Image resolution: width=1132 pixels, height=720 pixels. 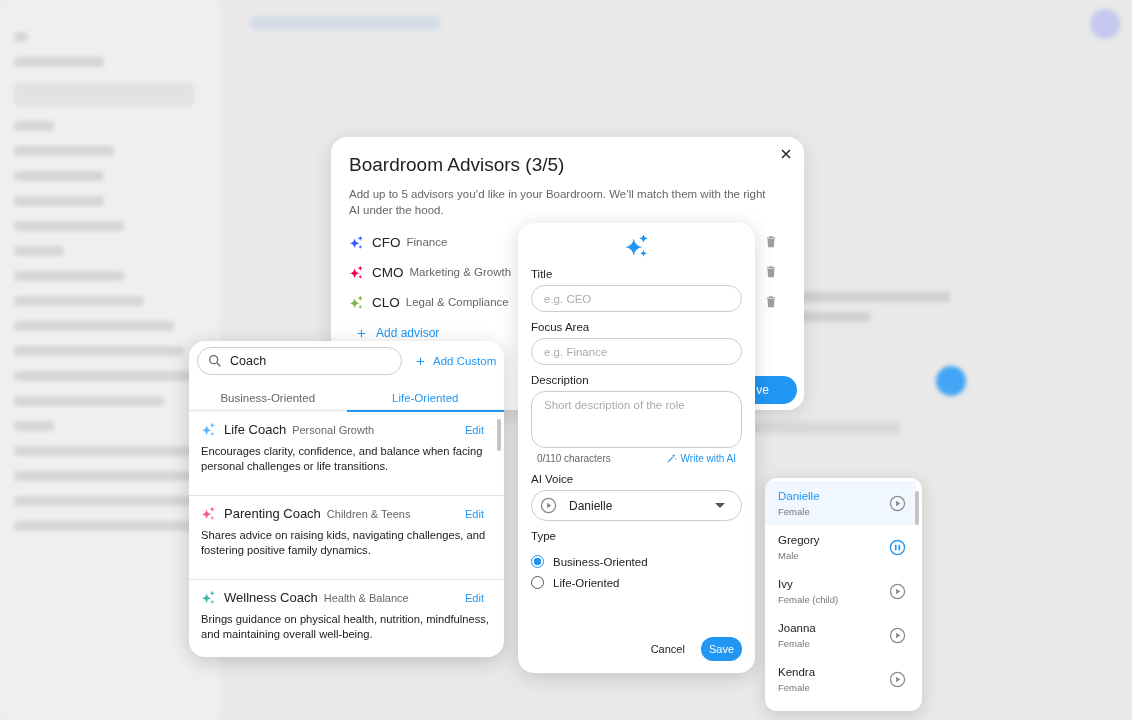 I want to click on character-counter: 0/110 characters, so click(x=574, y=458).